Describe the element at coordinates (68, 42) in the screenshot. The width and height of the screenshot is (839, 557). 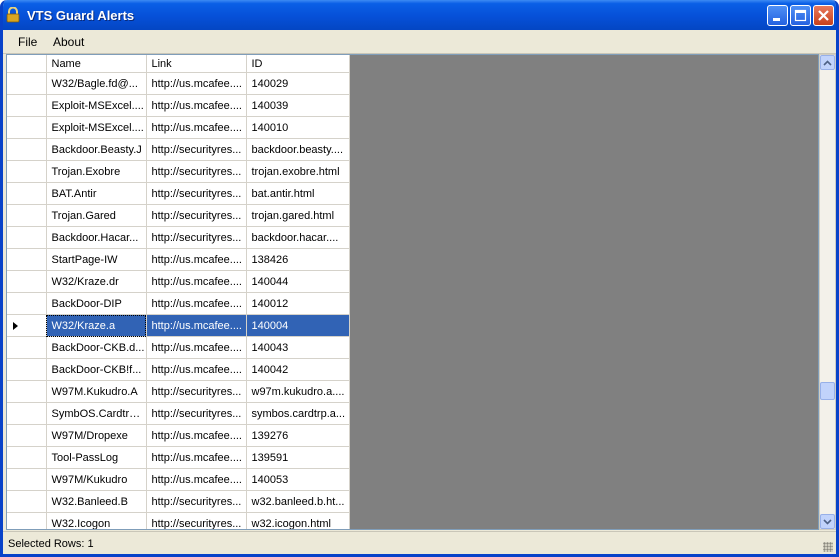
I see `menu-about: About` at that location.